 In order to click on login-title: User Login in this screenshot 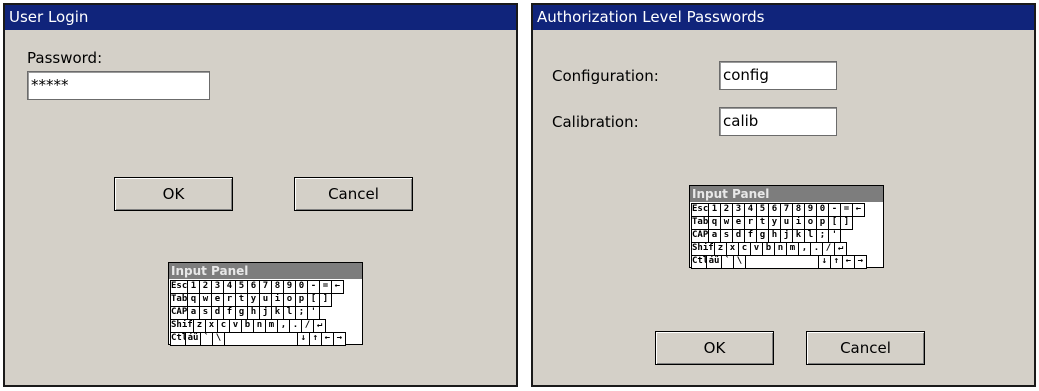, I will do `click(260, 17)`.